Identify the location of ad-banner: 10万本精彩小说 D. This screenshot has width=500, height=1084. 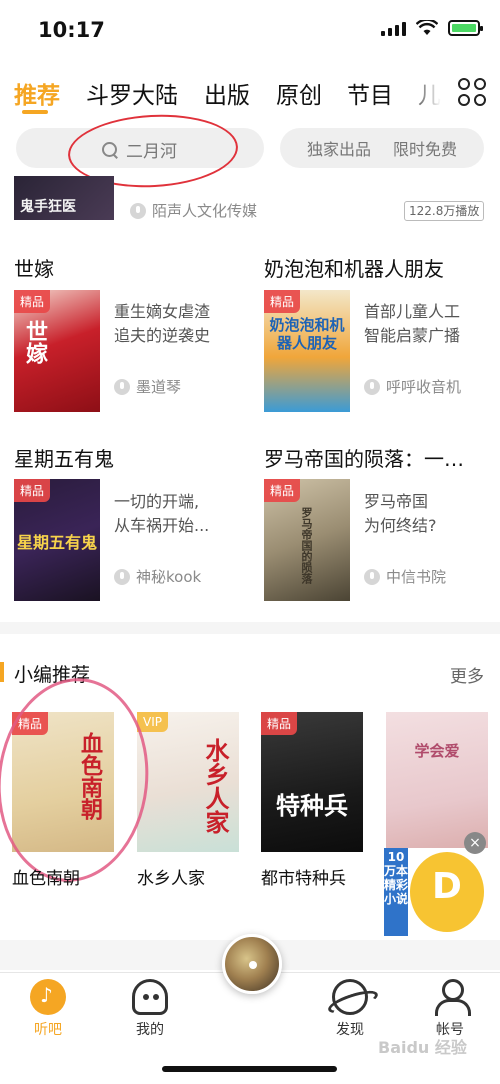
(436, 892).